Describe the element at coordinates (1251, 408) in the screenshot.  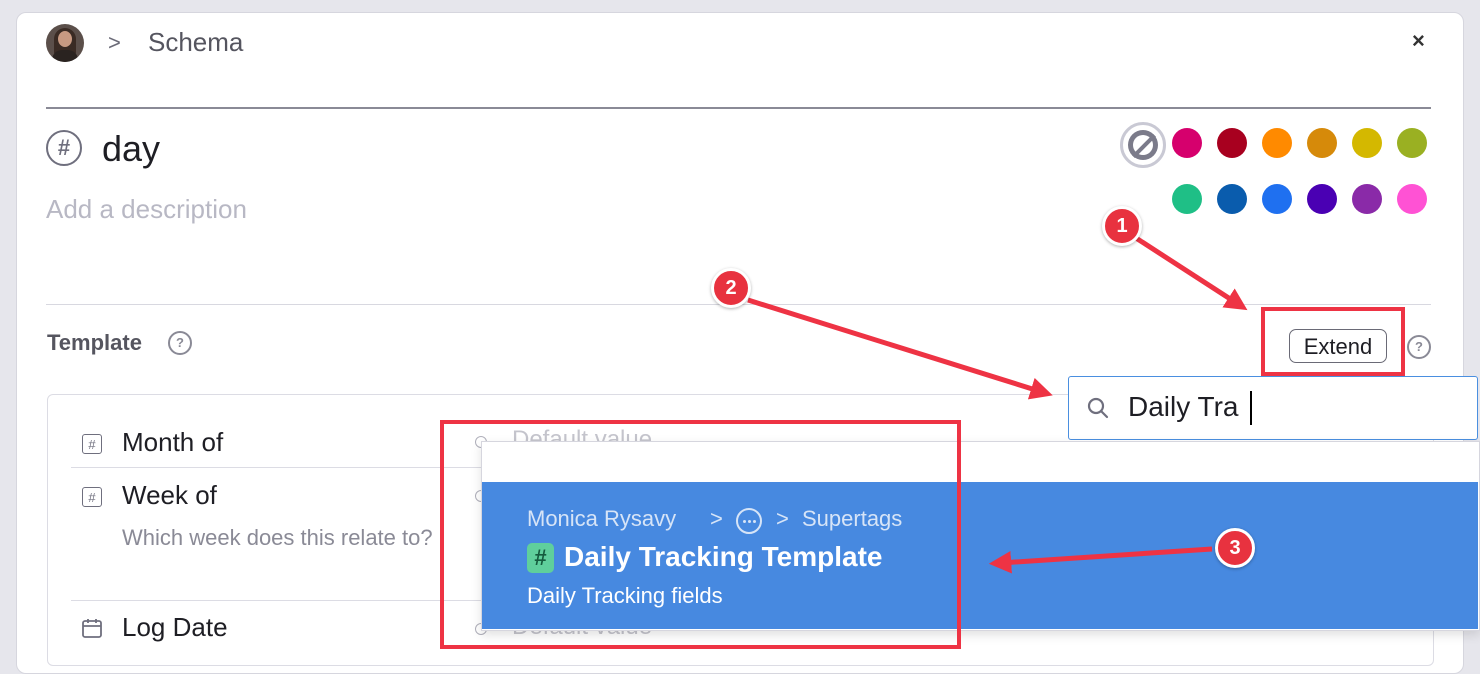
I see `text-caret` at that location.